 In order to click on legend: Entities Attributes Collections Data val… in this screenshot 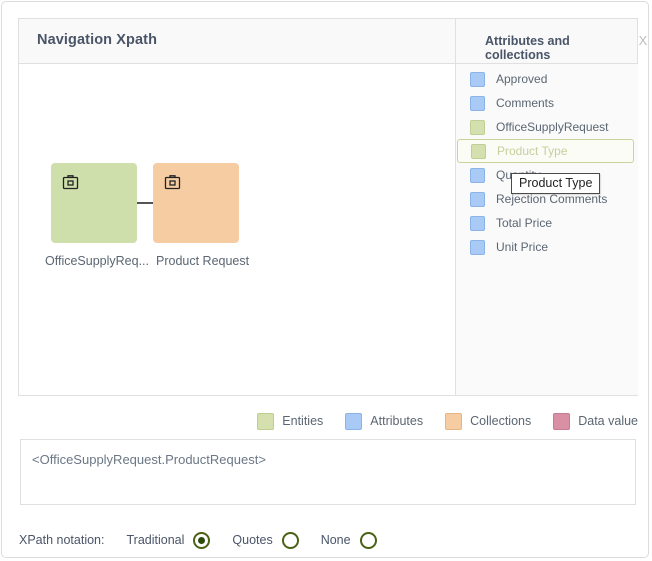, I will do `click(328, 421)`.